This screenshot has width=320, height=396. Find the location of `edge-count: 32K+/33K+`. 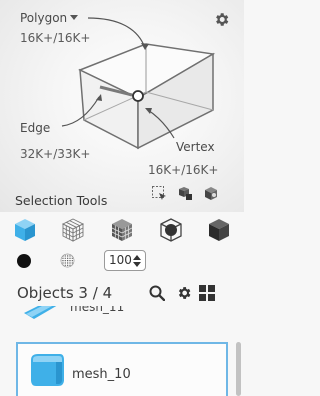

edge-count: 32K+/33K+ is located at coordinates (55, 154).